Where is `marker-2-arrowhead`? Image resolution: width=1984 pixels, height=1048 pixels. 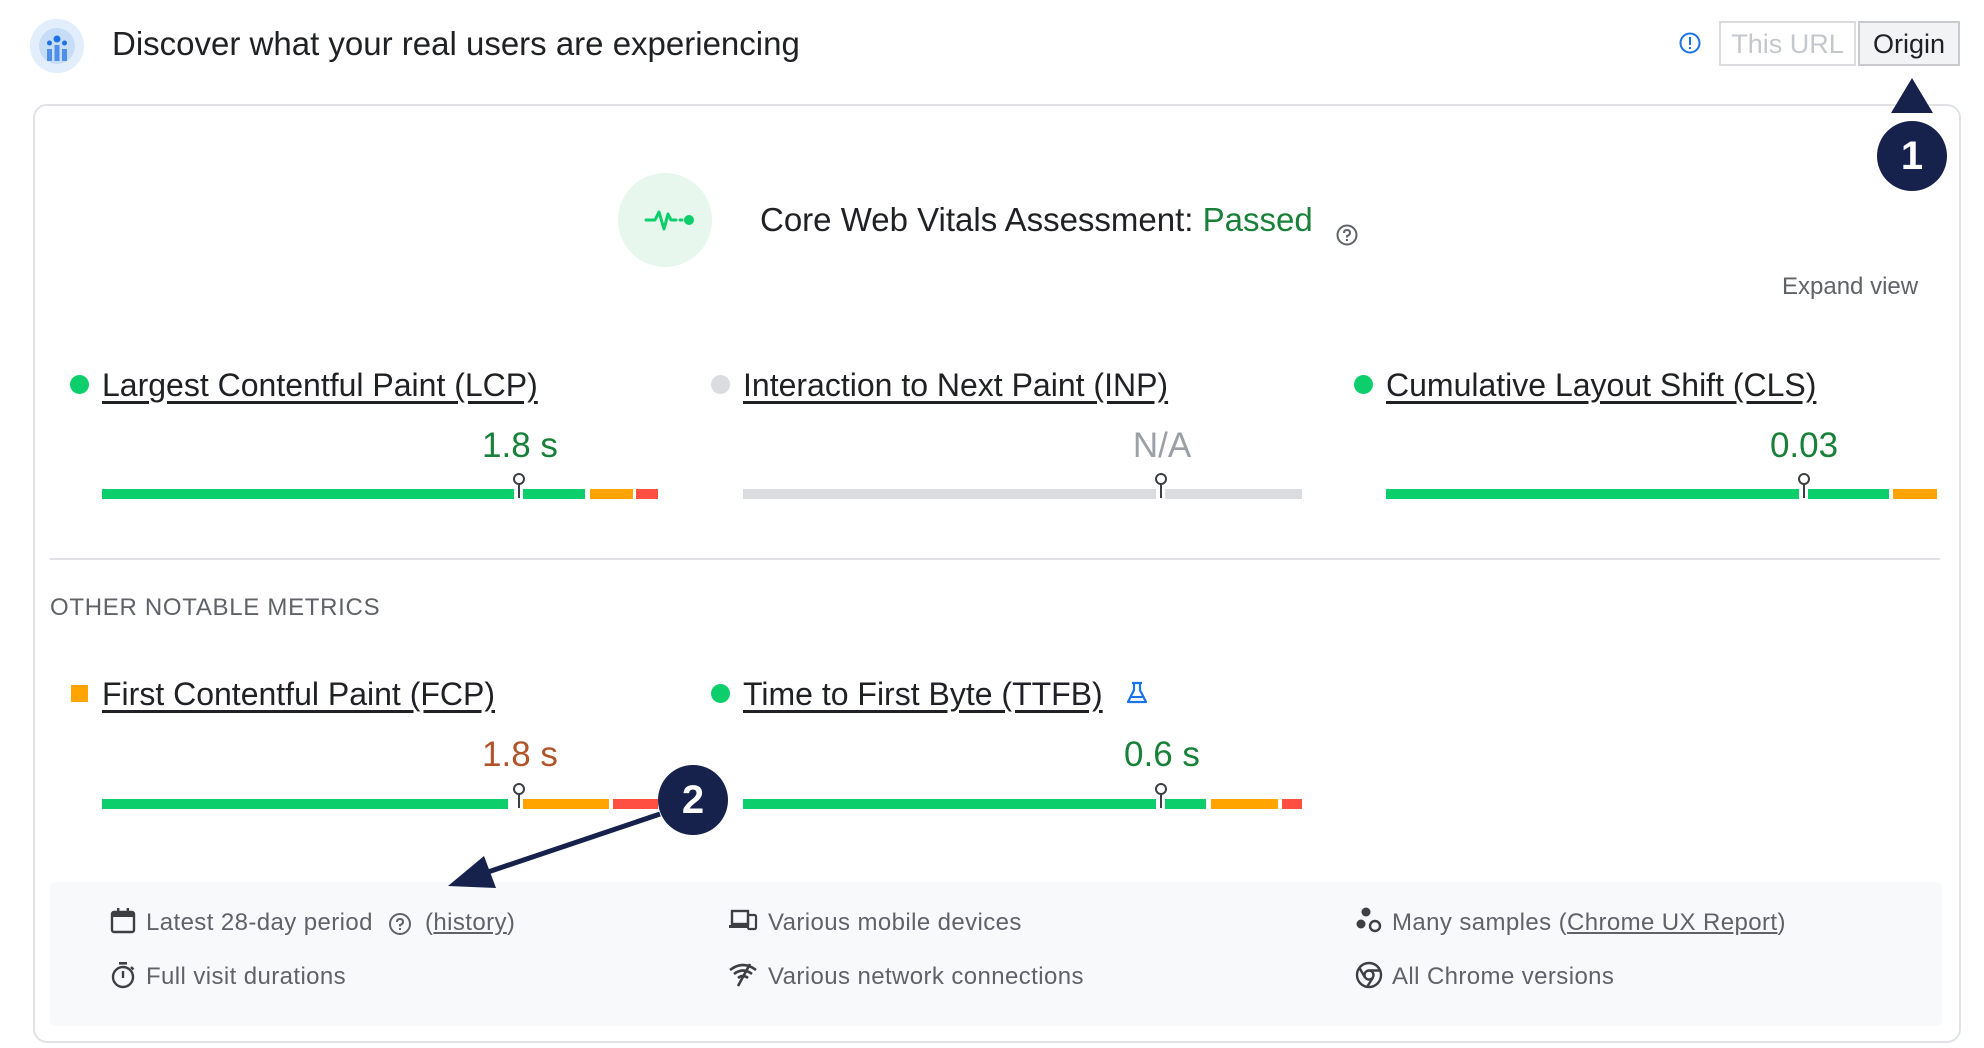
marker-2-arrowhead is located at coordinates (472, 872).